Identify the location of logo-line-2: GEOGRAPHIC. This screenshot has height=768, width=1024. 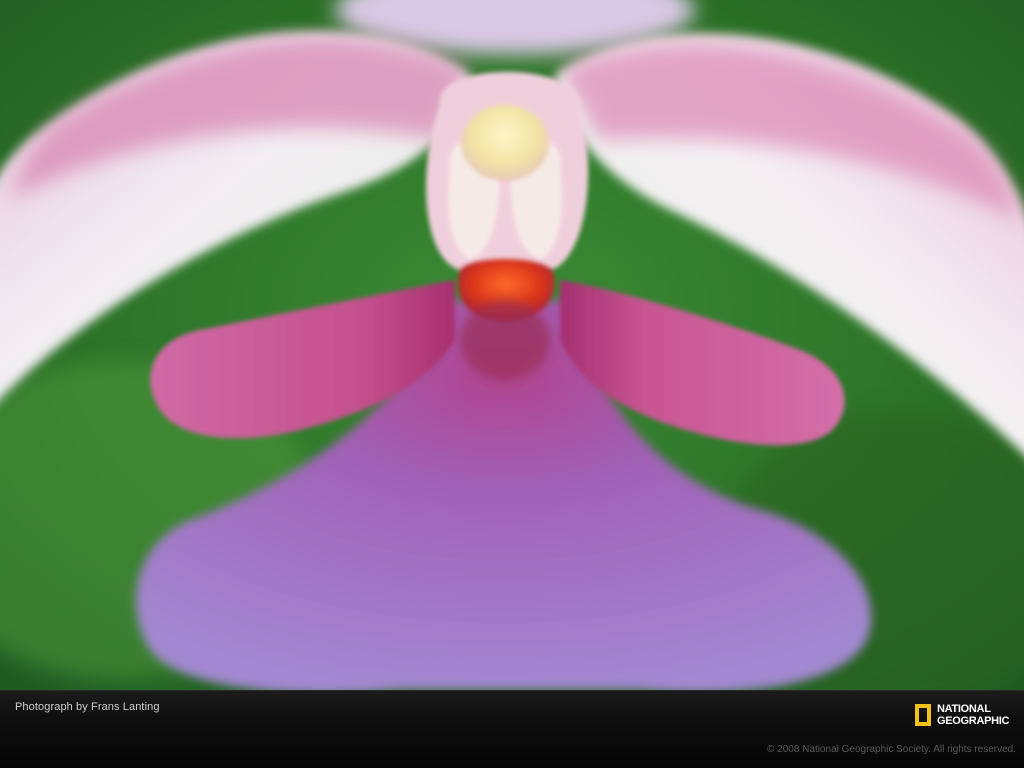
(973, 721).